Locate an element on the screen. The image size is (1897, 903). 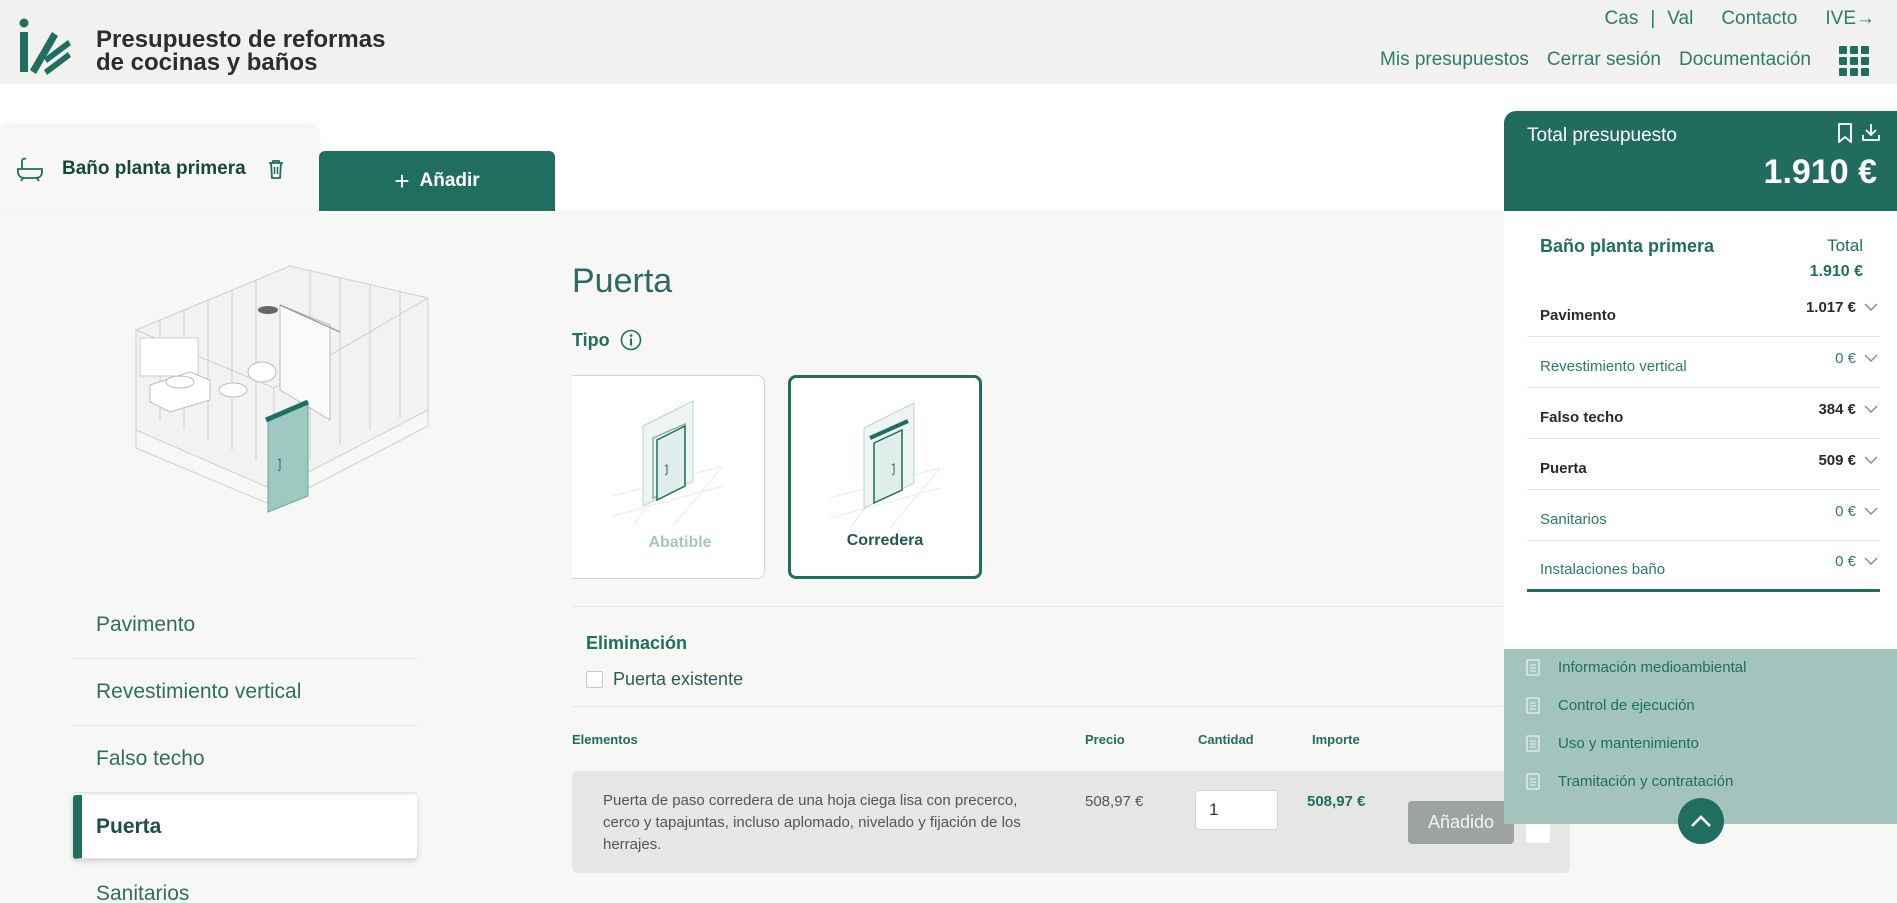
add-room-button: + Añadir is located at coordinates (437, 181).